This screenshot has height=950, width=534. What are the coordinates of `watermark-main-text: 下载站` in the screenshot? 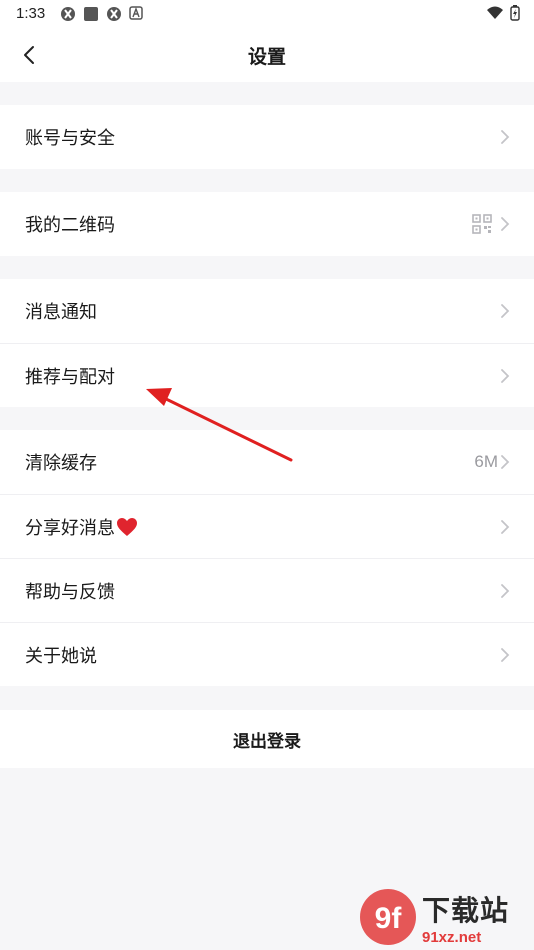 It's located at (466, 910).